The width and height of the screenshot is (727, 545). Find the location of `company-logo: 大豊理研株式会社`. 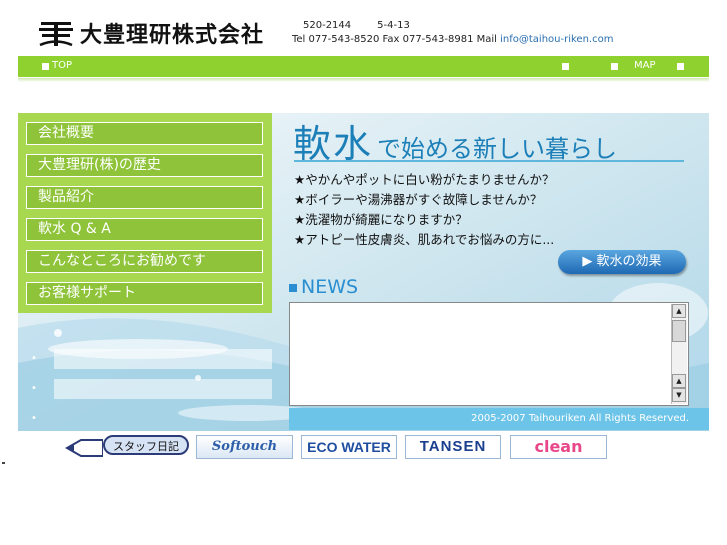

company-logo: 大豊理研株式会社 is located at coordinates (152, 33).